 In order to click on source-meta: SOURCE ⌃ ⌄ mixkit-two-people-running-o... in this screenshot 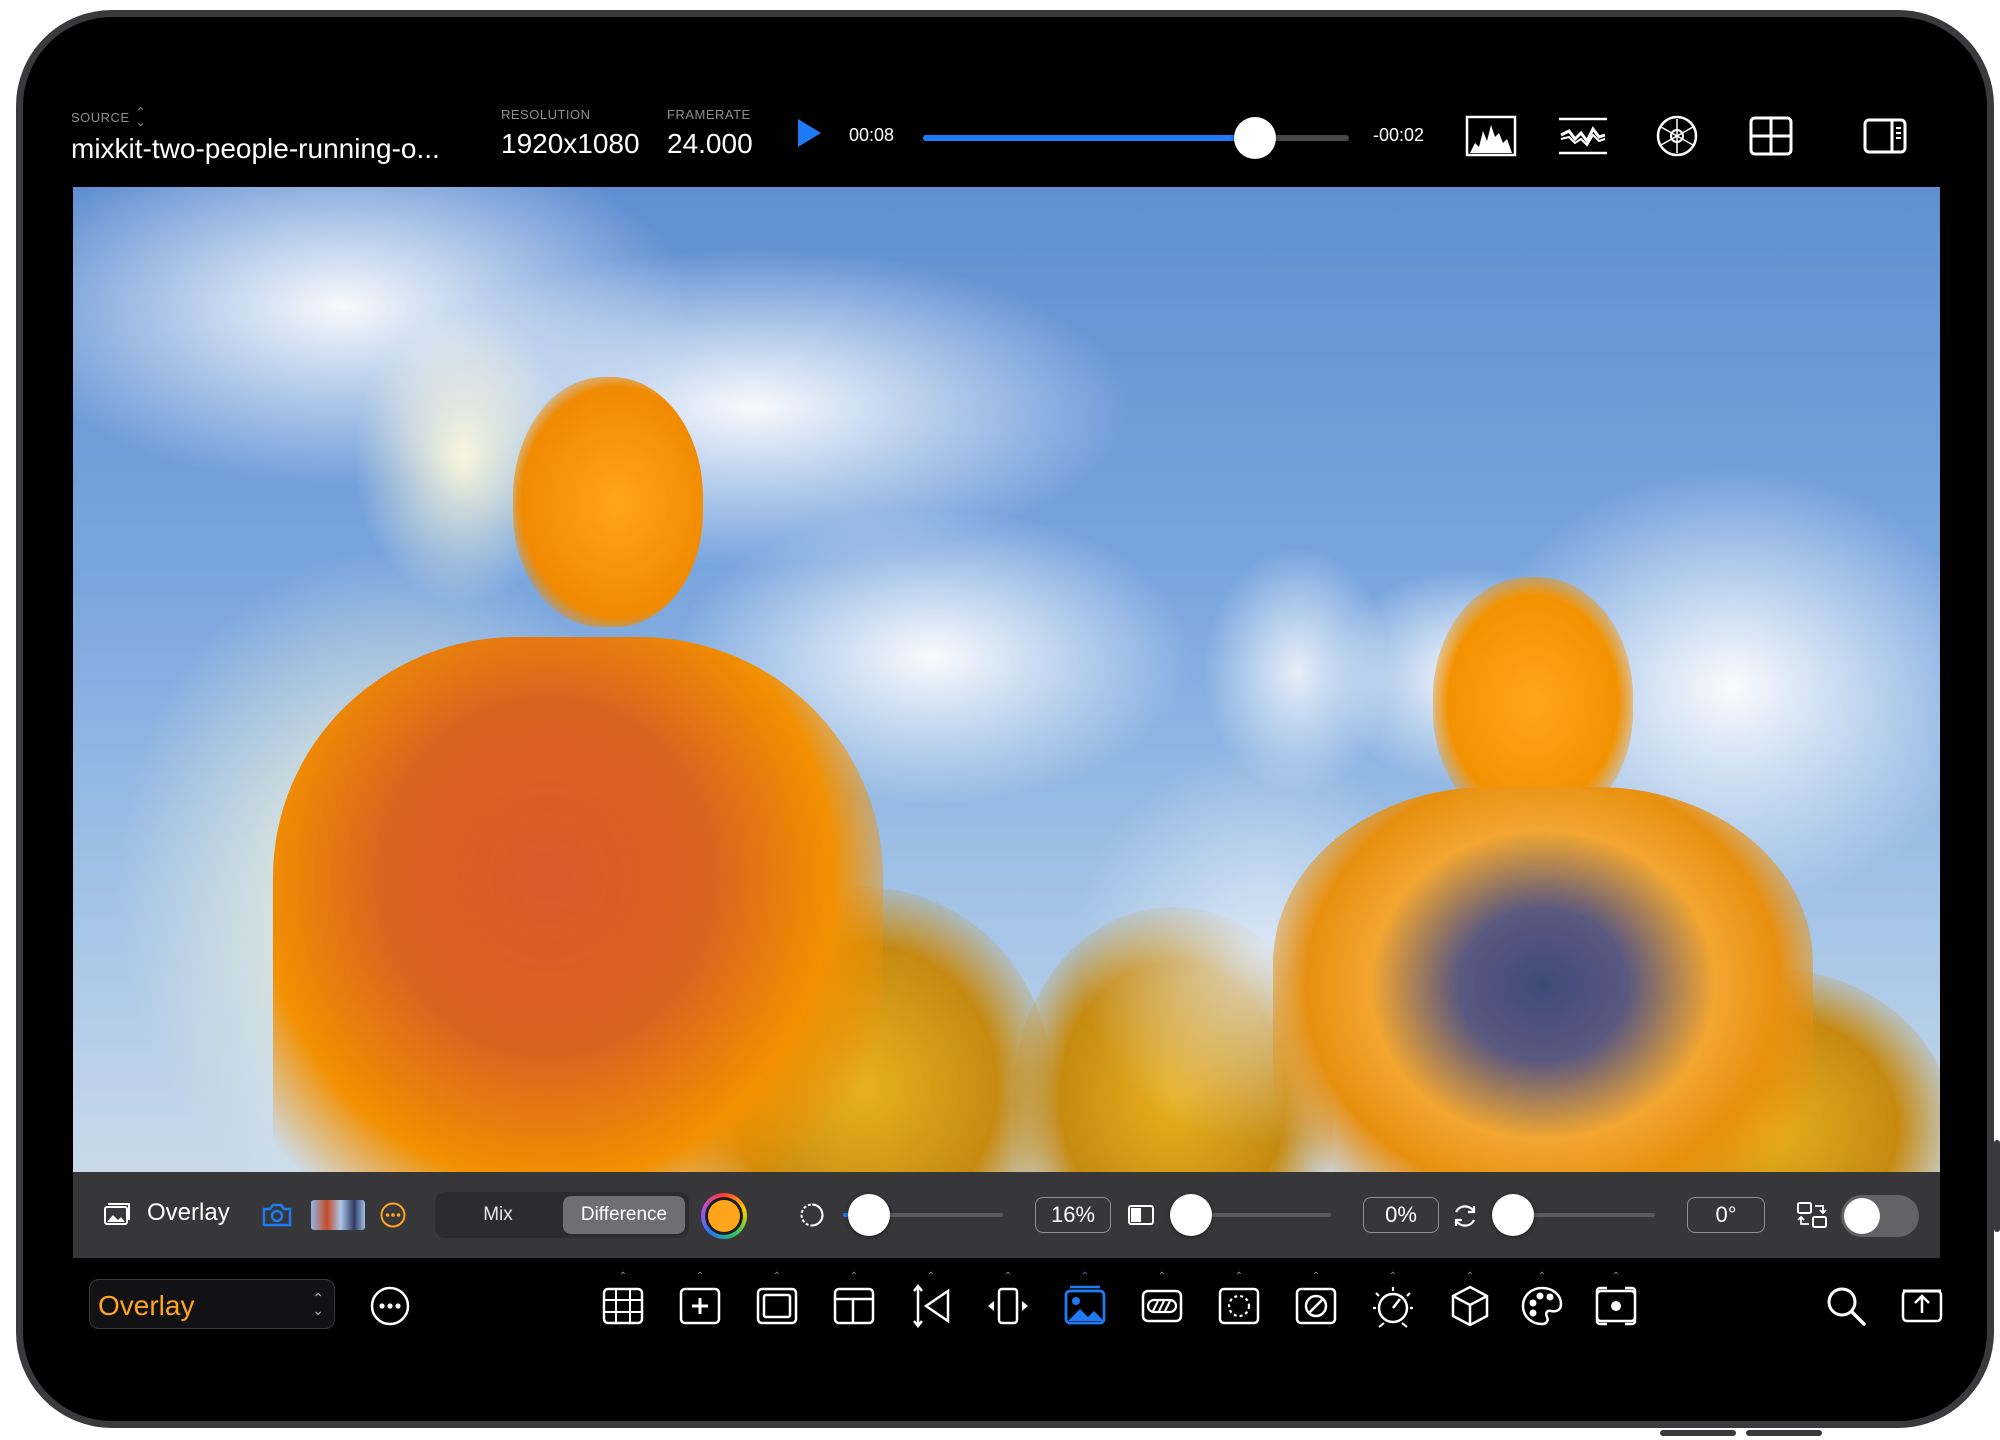, I will do `click(255, 135)`.